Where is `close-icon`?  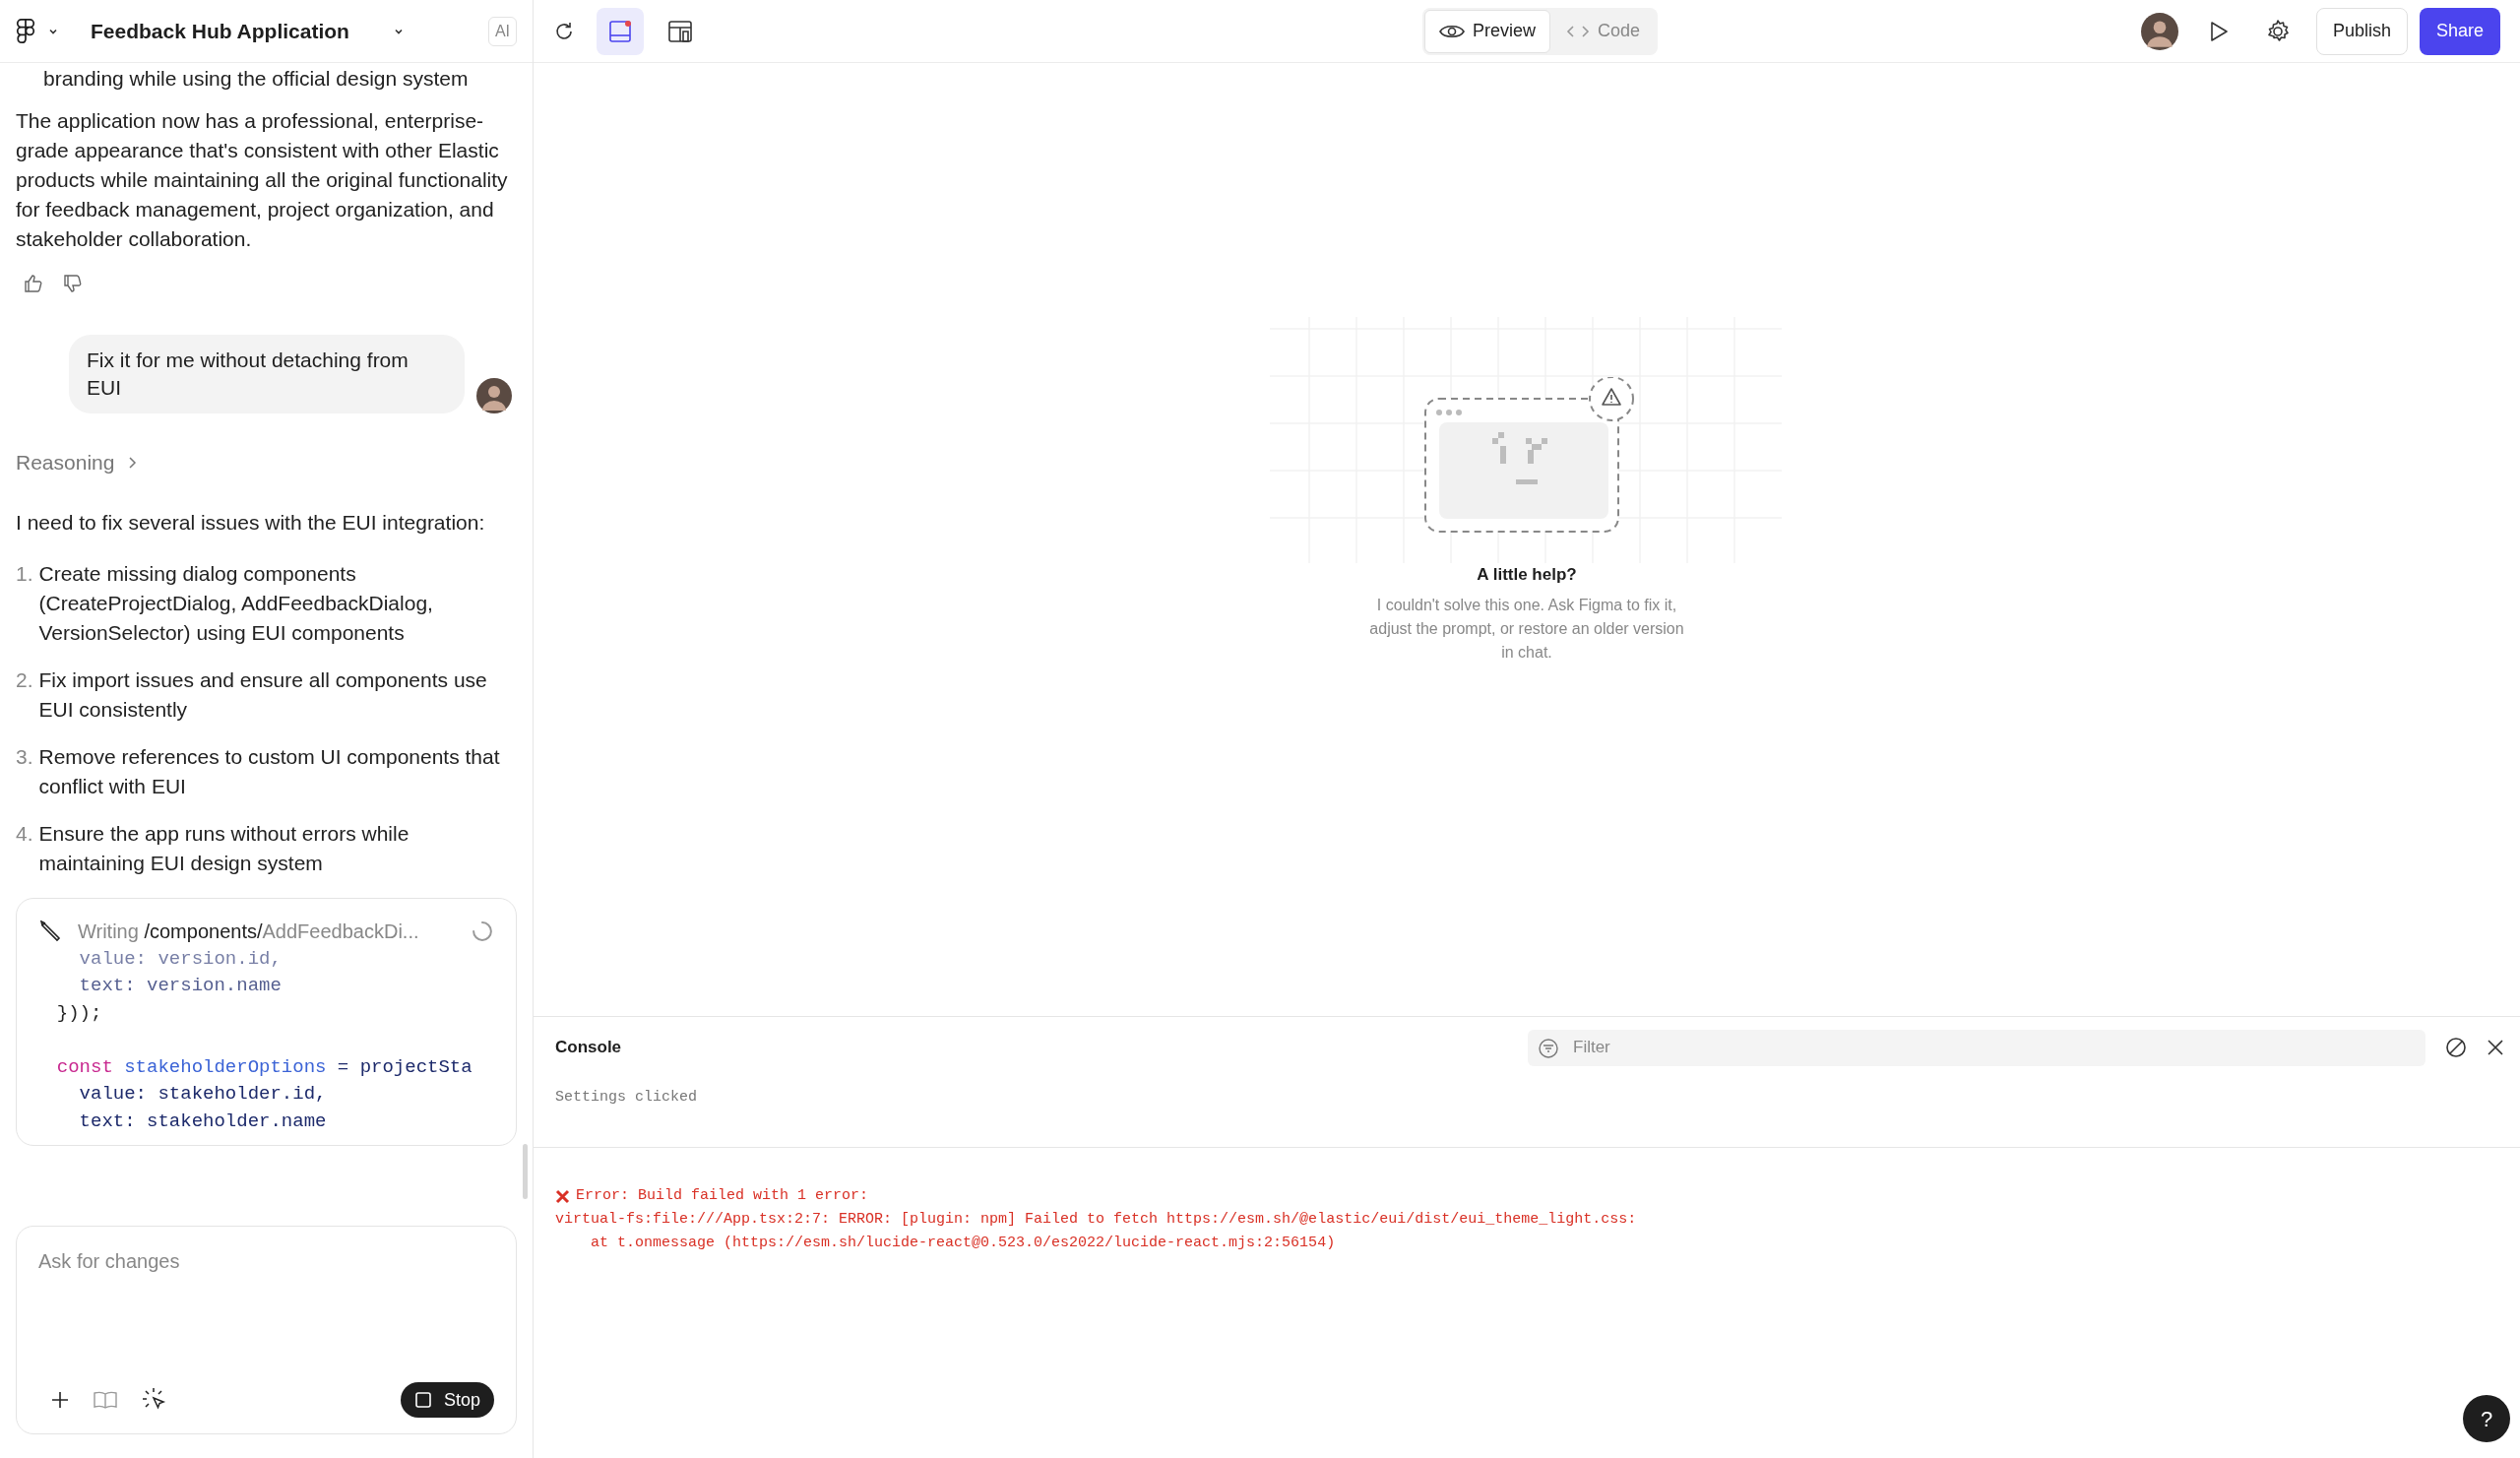 close-icon is located at coordinates (2495, 1047).